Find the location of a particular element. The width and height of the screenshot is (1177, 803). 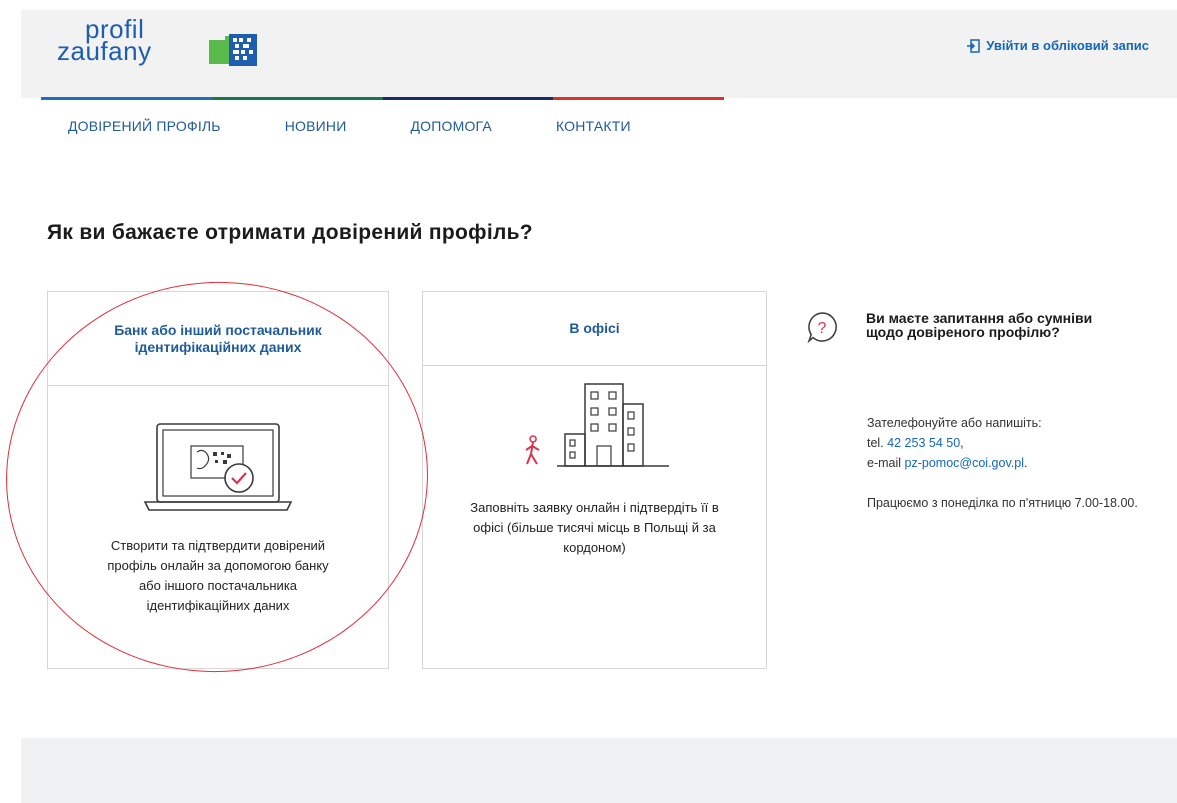

login-icon is located at coordinates (973, 45).